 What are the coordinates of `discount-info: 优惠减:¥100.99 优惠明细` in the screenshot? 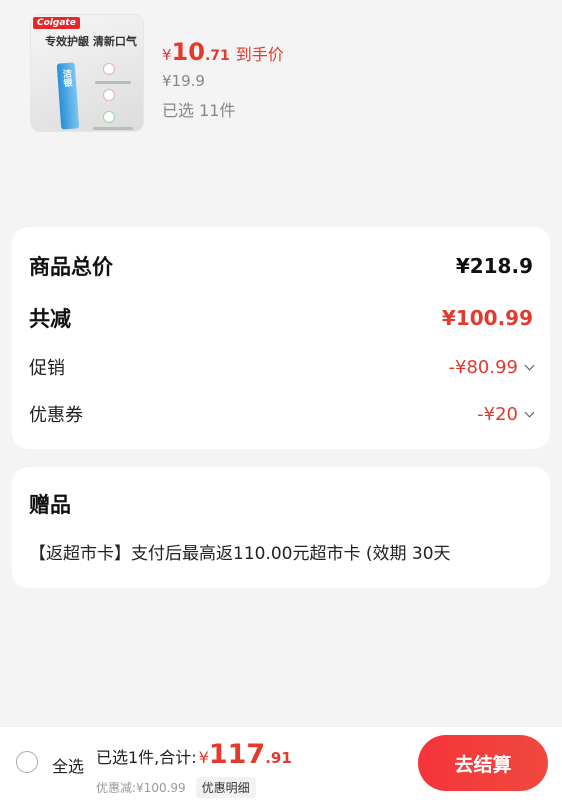 It's located at (176, 787).